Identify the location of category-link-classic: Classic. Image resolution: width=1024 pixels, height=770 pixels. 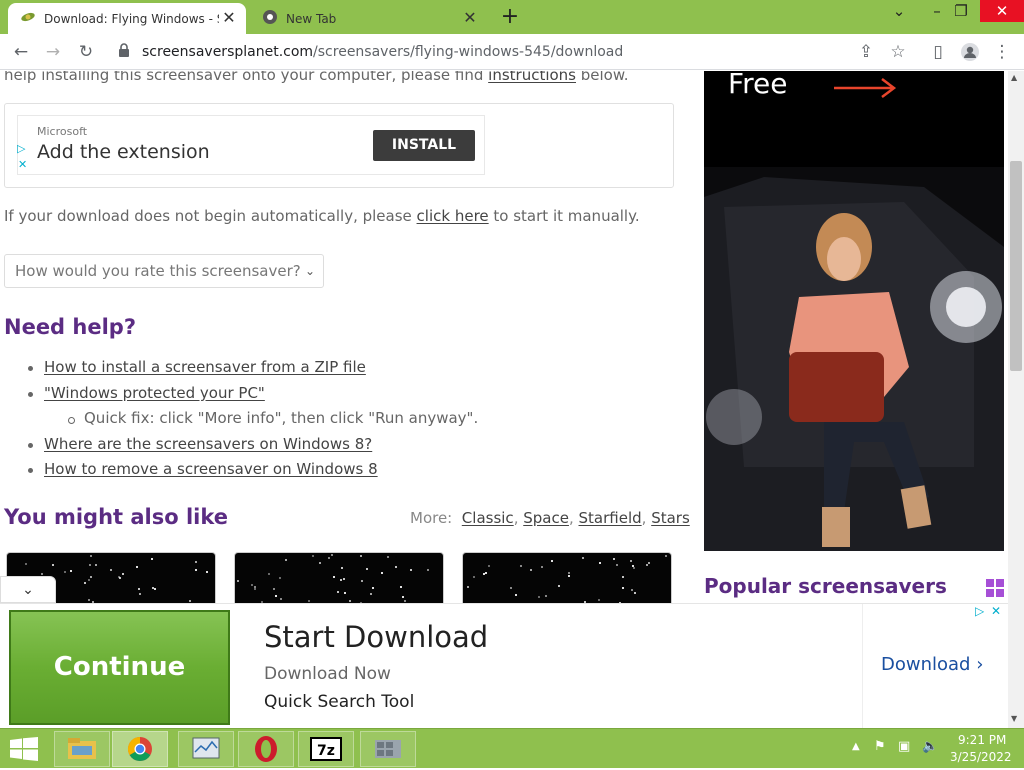
(488, 518).